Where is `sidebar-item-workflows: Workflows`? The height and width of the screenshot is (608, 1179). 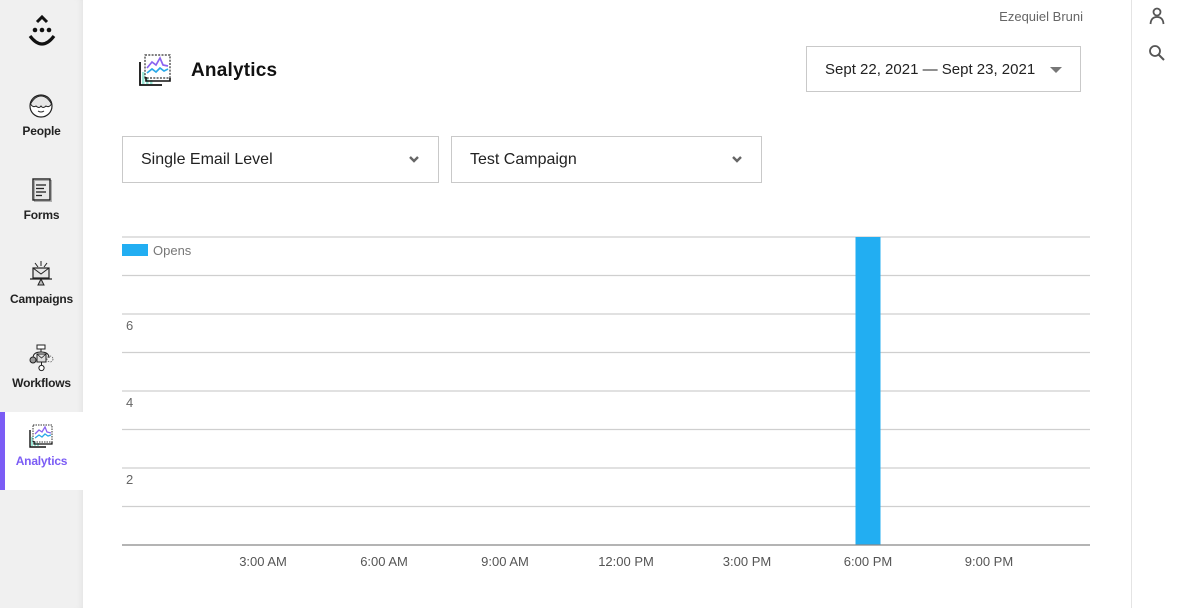 sidebar-item-workflows: Workflows is located at coordinates (41, 373).